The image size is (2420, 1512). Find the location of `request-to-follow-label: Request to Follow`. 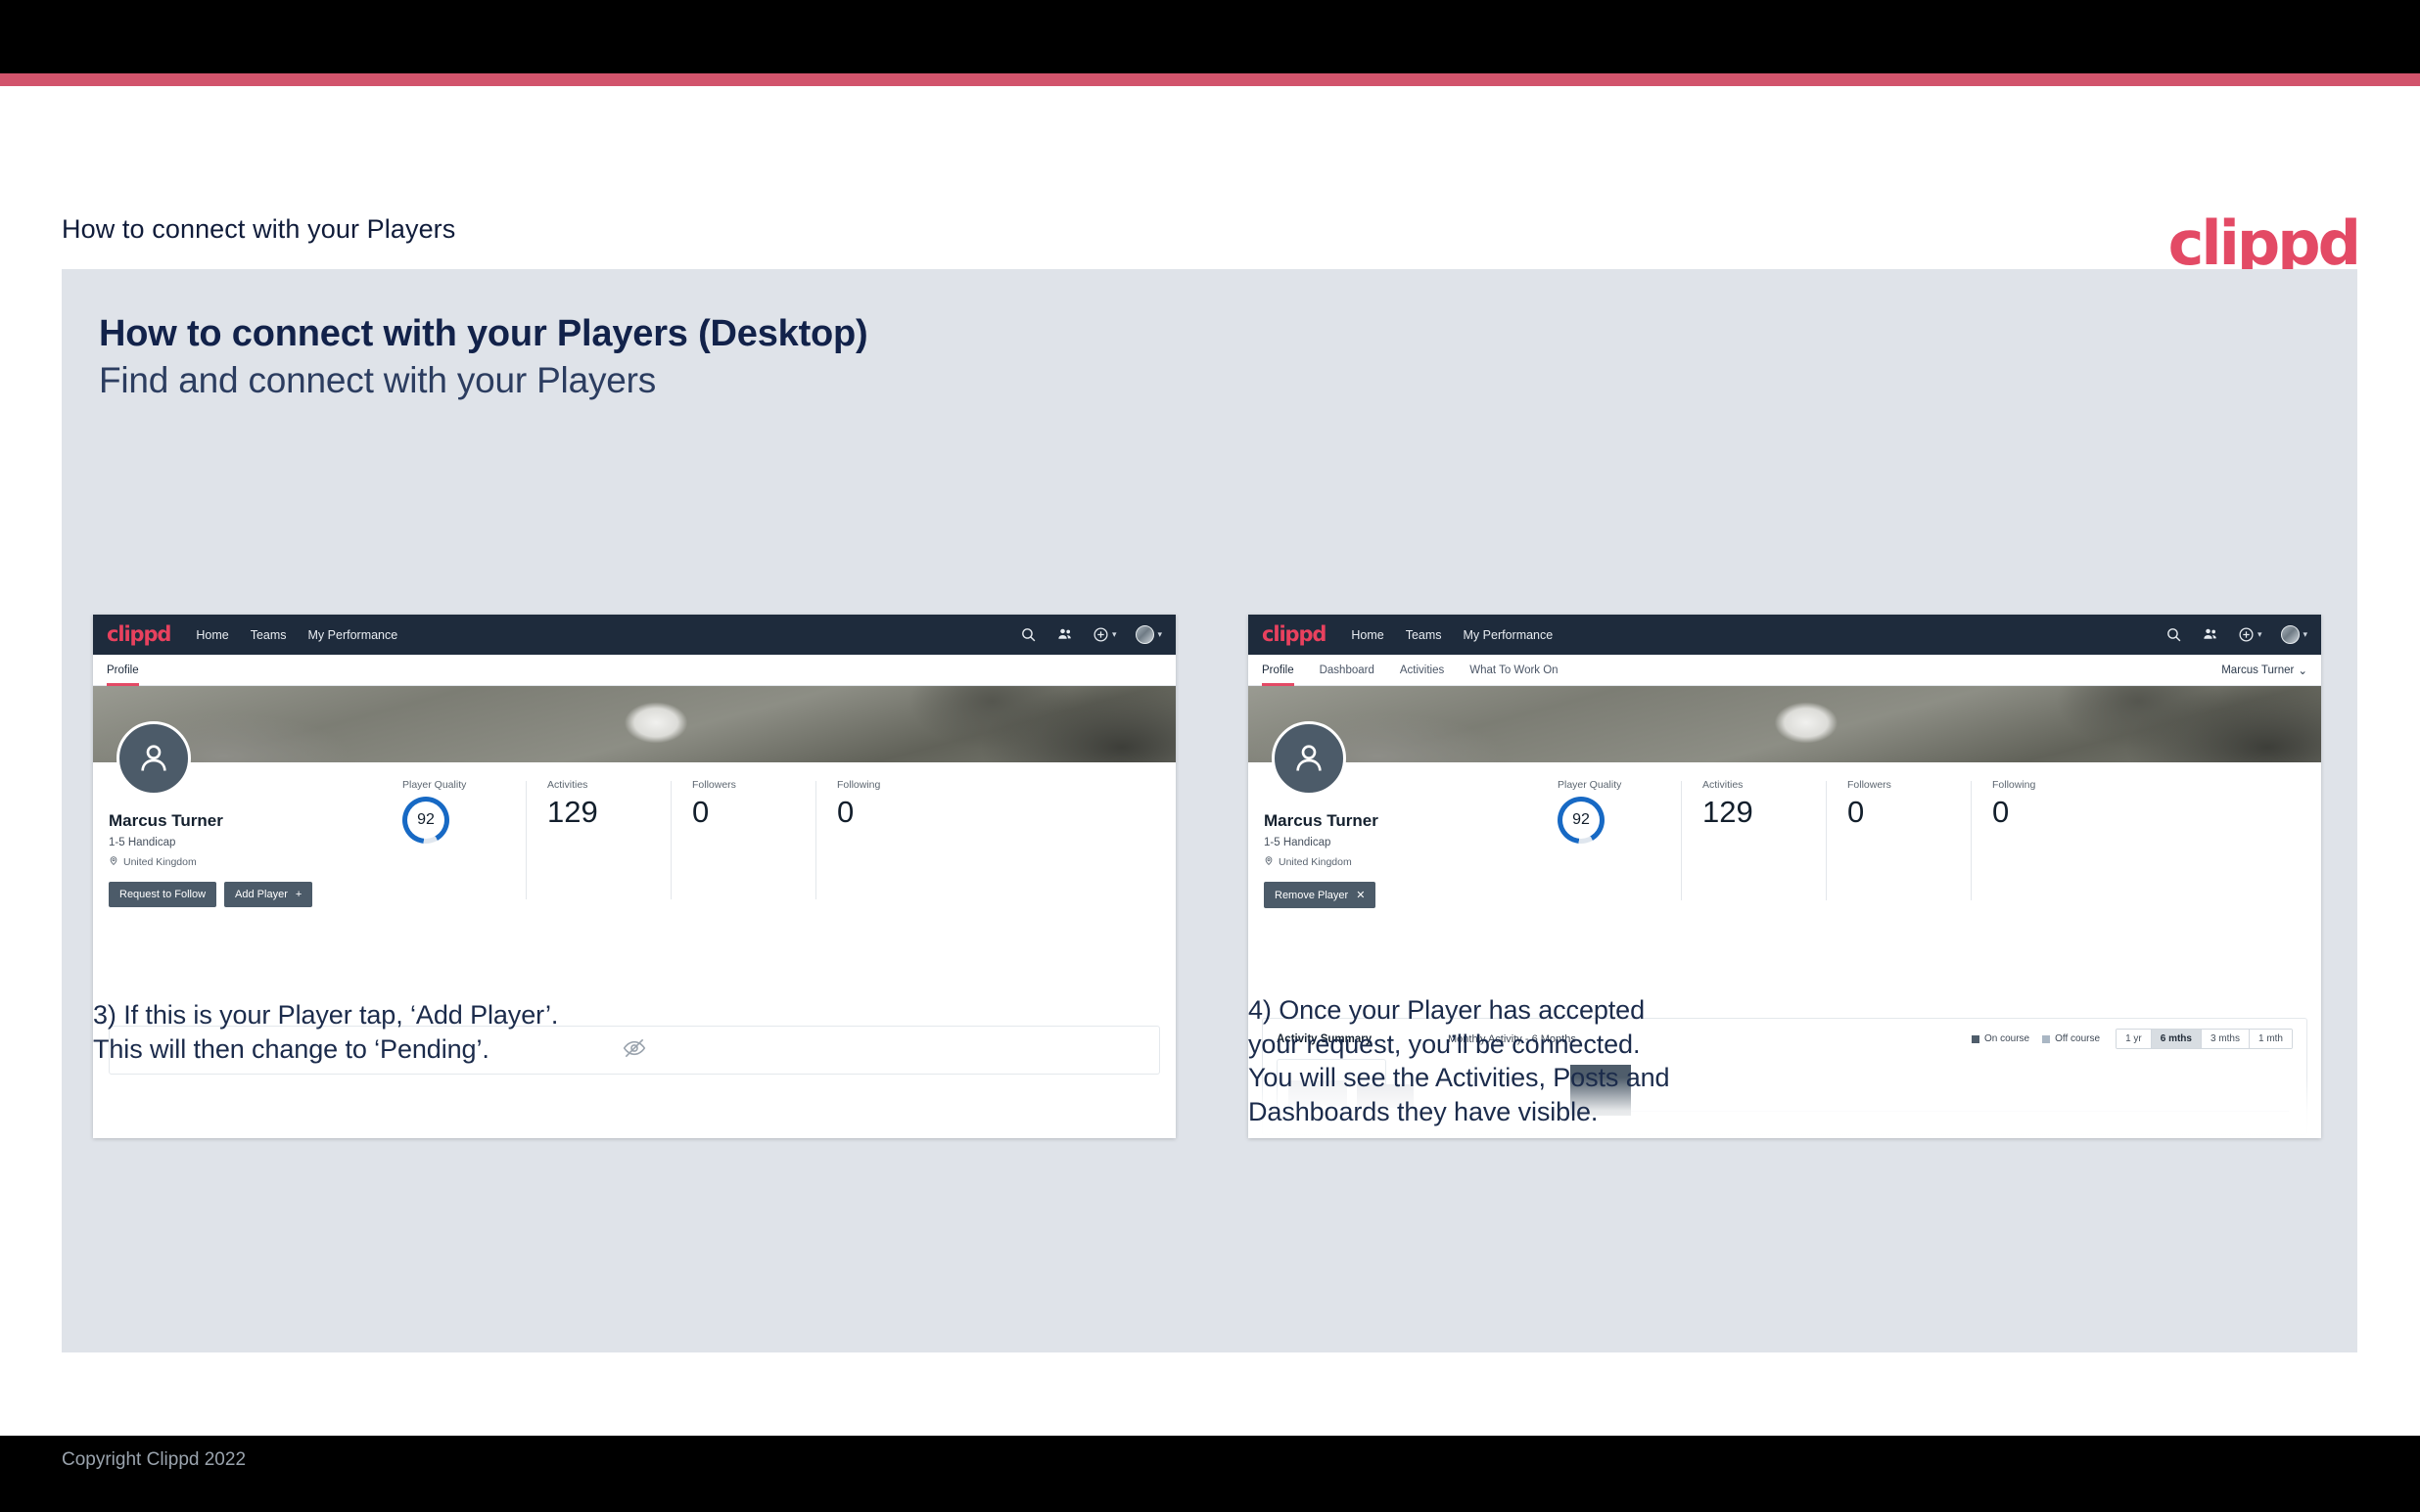

request-to-follow-label: Request to Follow is located at coordinates (163, 894).